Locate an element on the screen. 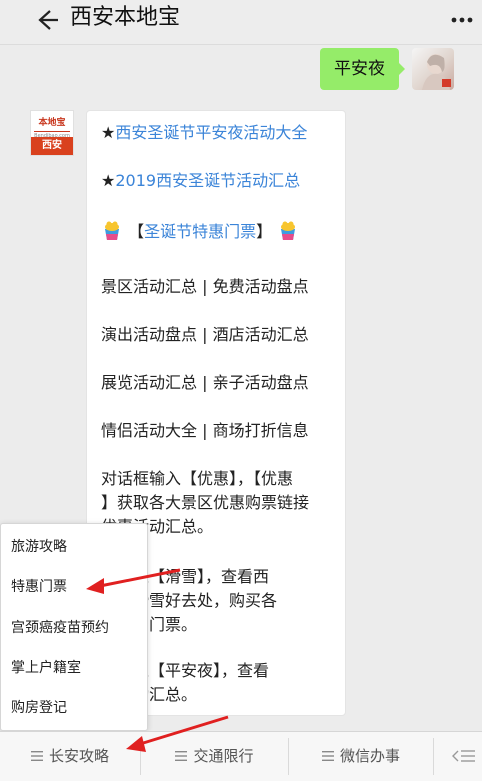  text-line-3: 景区活动汇总 | 免费活动盘点 is located at coordinates (205, 286).